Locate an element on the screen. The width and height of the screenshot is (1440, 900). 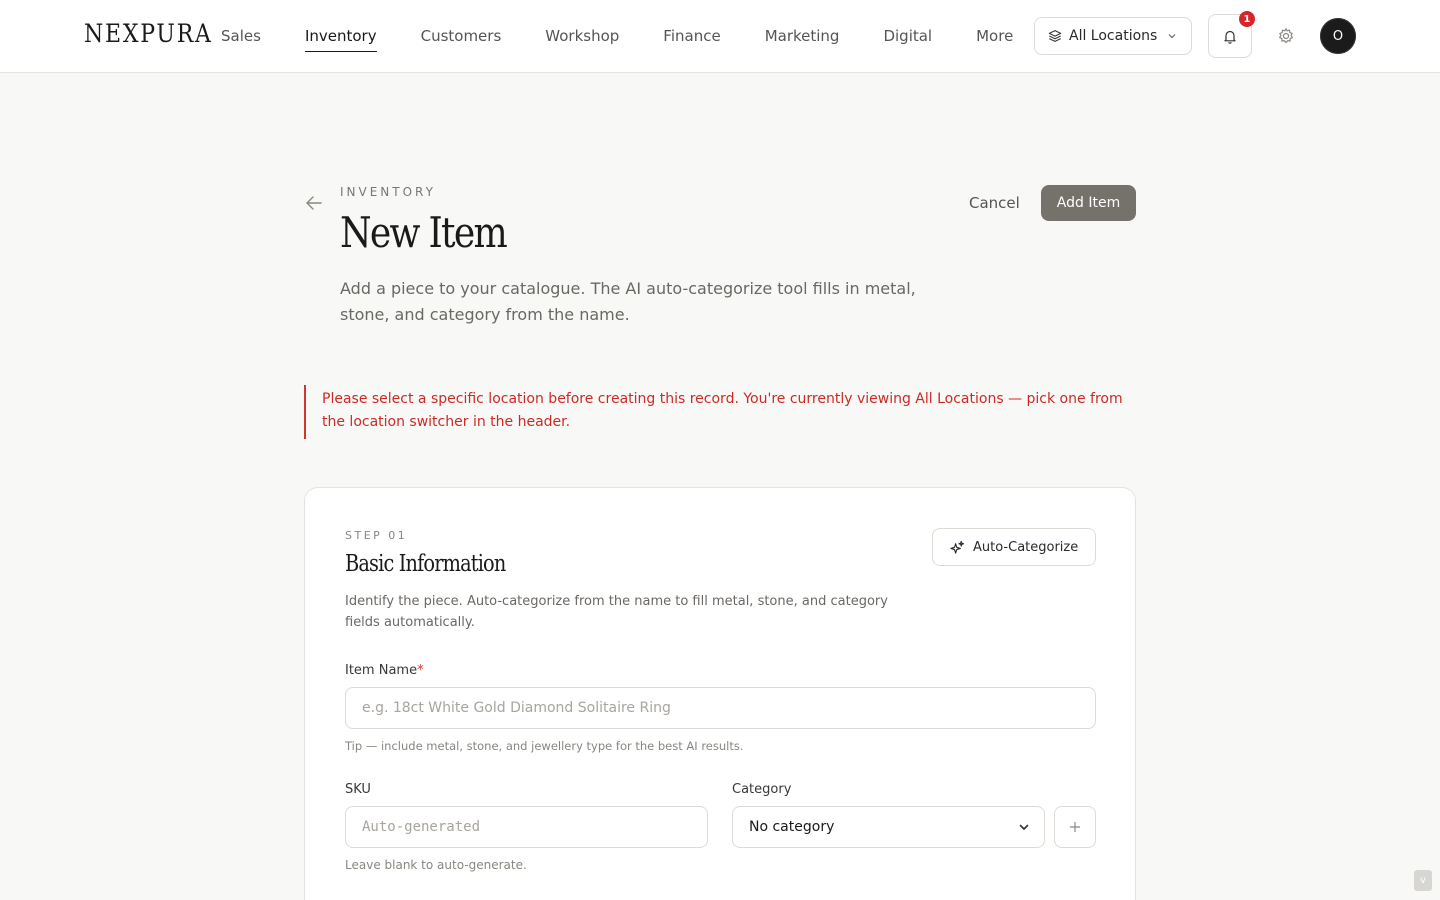
add-item-button: Add Item is located at coordinates (1088, 203).